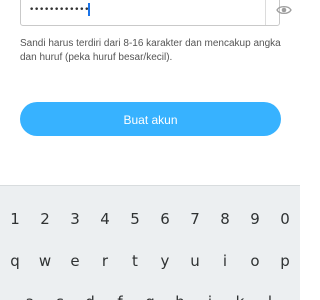 Image resolution: width=320 pixels, height=300 pixels. Describe the element at coordinates (150, 119) in the screenshot. I see `create-account-button: Buat akun` at that location.